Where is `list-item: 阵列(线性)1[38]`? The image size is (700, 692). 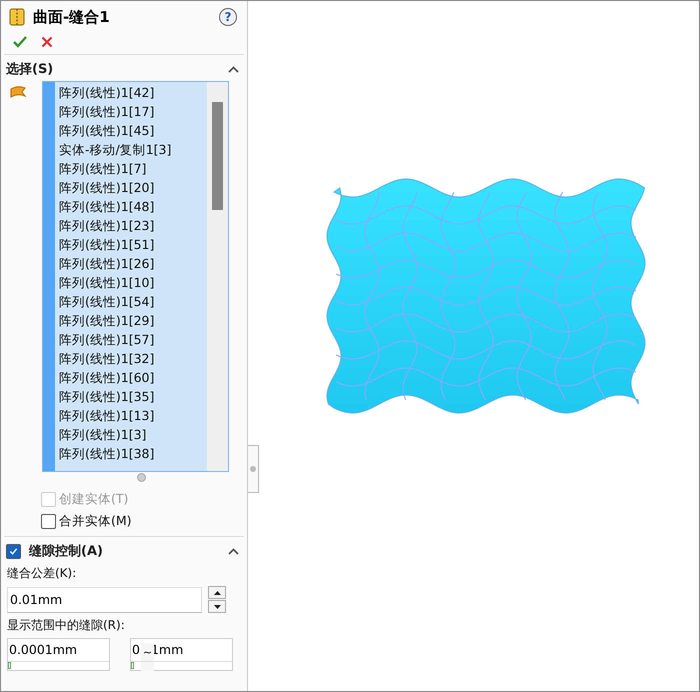 list-item: 阵列(线性)1[38] is located at coordinates (131, 453).